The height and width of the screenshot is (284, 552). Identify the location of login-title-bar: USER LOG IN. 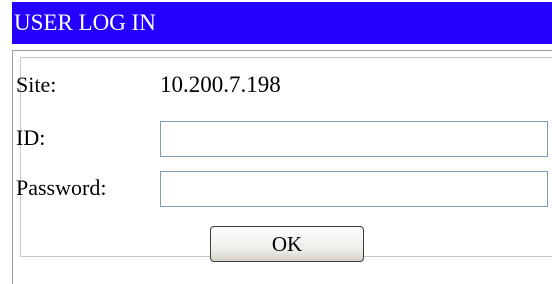
(282, 23).